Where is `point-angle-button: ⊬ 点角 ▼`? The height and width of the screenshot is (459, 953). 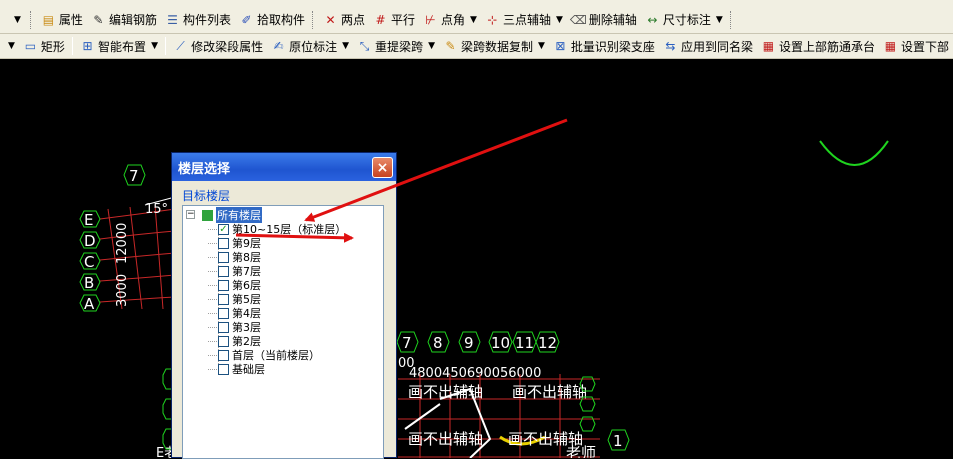
point-angle-button: ⊬ 点角 ▼ is located at coordinates (450, 20).